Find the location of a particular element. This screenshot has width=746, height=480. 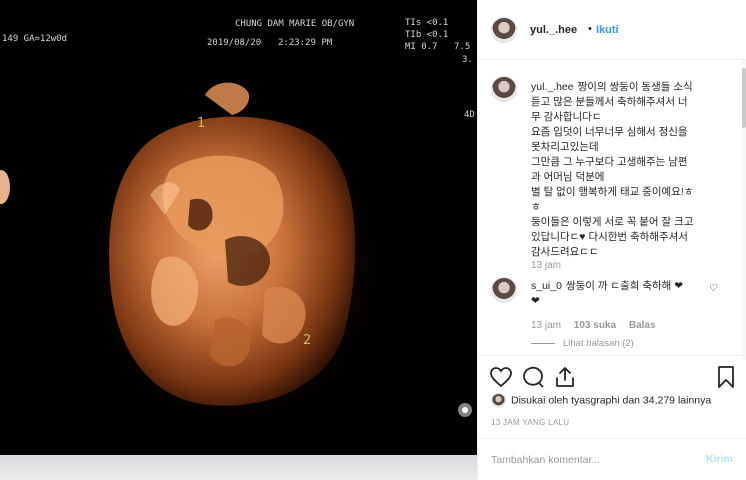

comment-icon is located at coordinates (533, 377).